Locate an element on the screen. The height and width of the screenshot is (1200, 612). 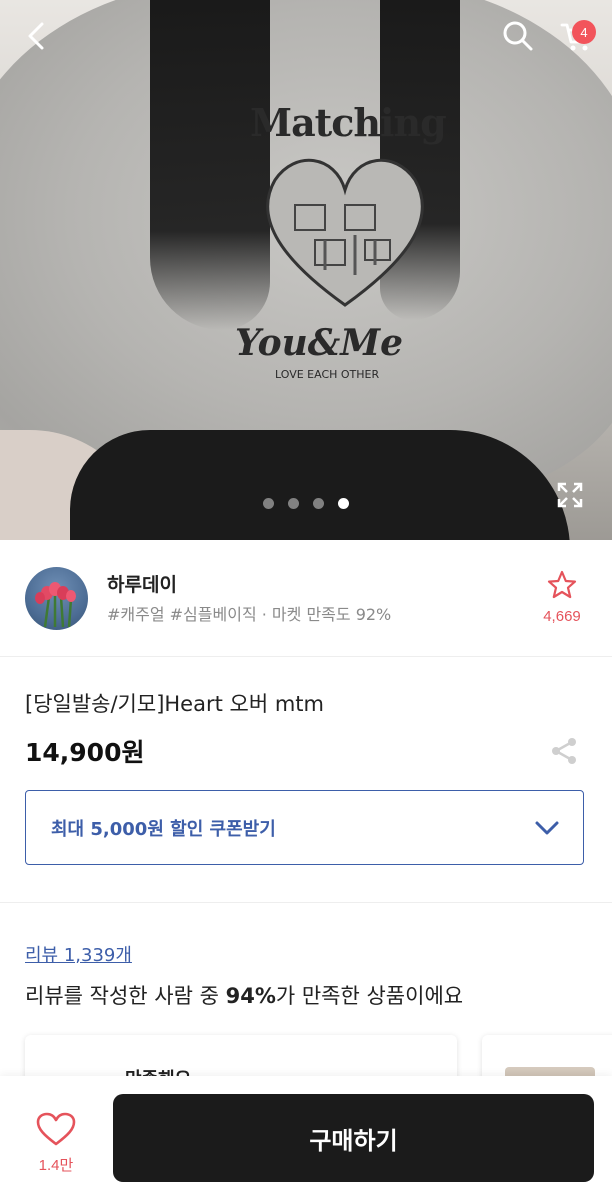
product-price: 14,900원 is located at coordinates (85, 752).